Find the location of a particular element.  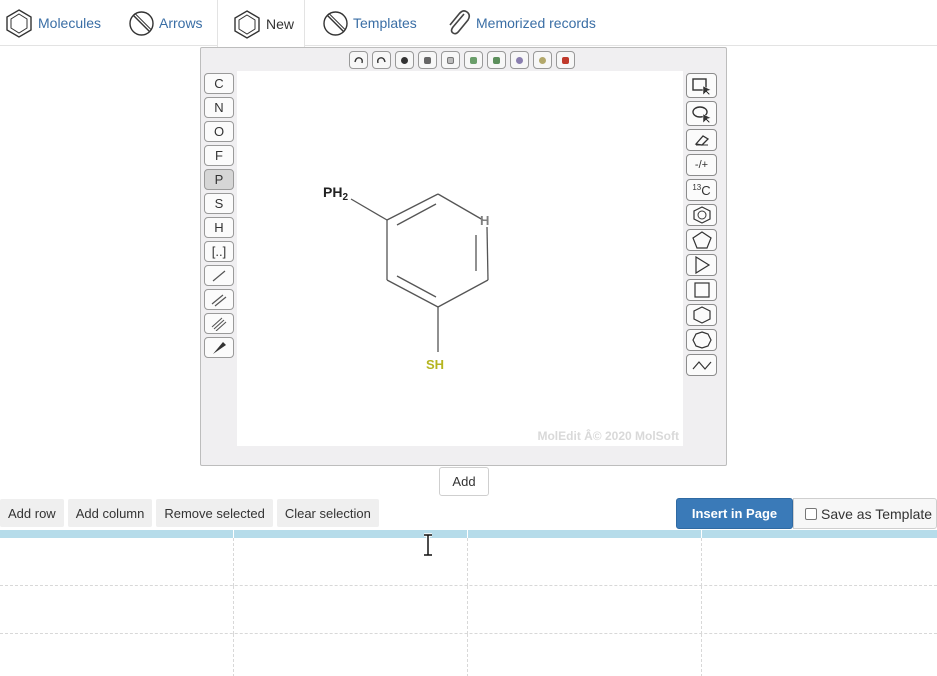

copy-icon is located at coordinates (450, 60).